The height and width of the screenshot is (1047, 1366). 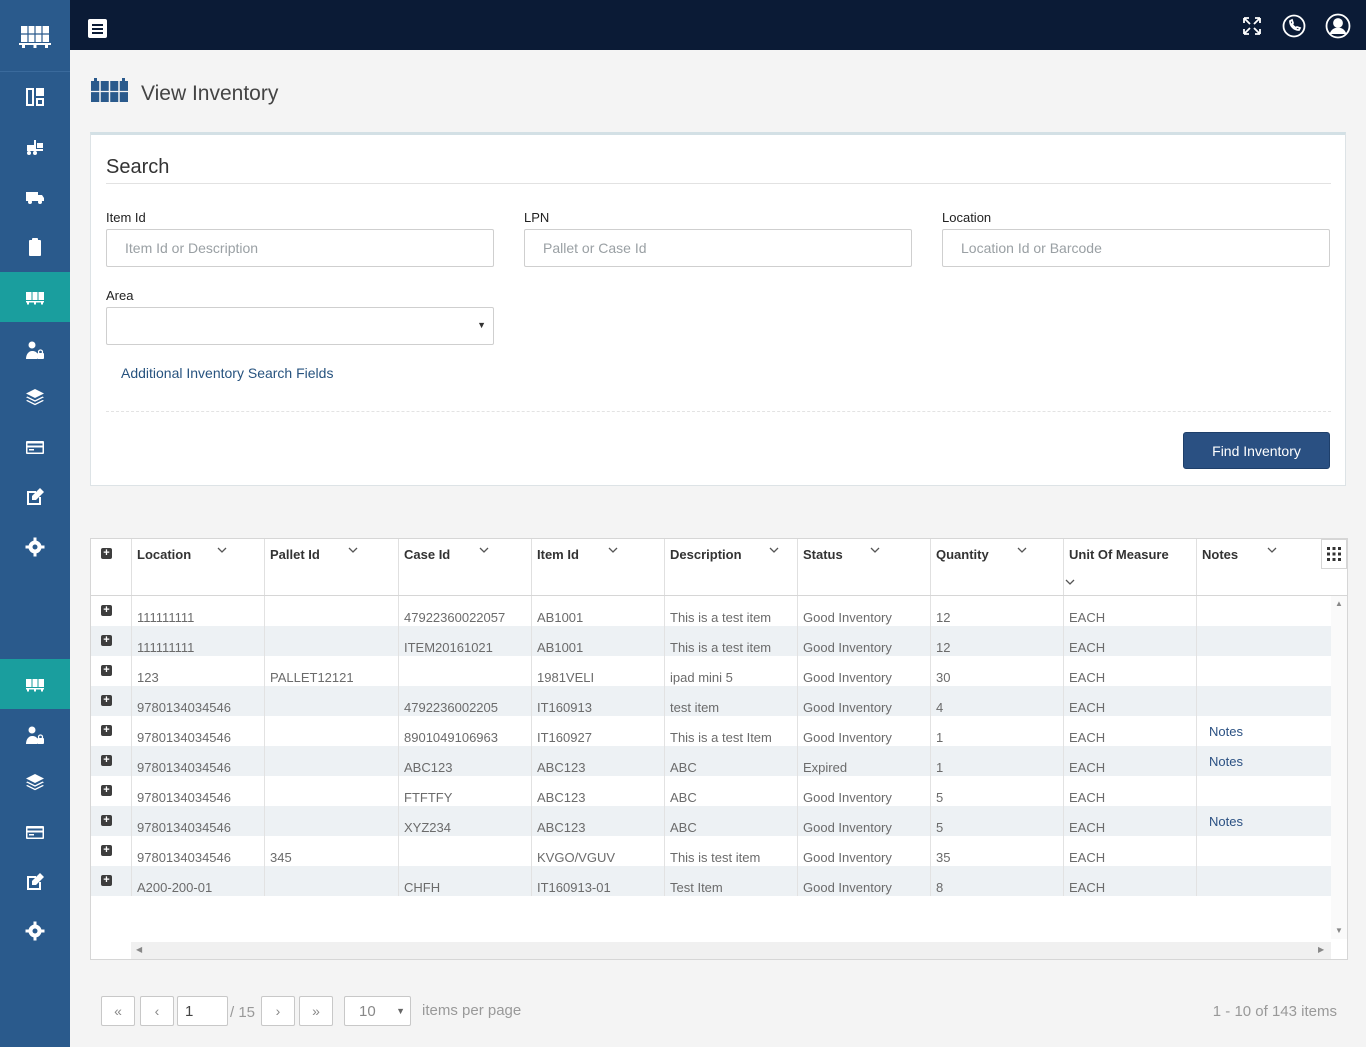 I want to click on cell-value: 1, so click(x=940, y=737).